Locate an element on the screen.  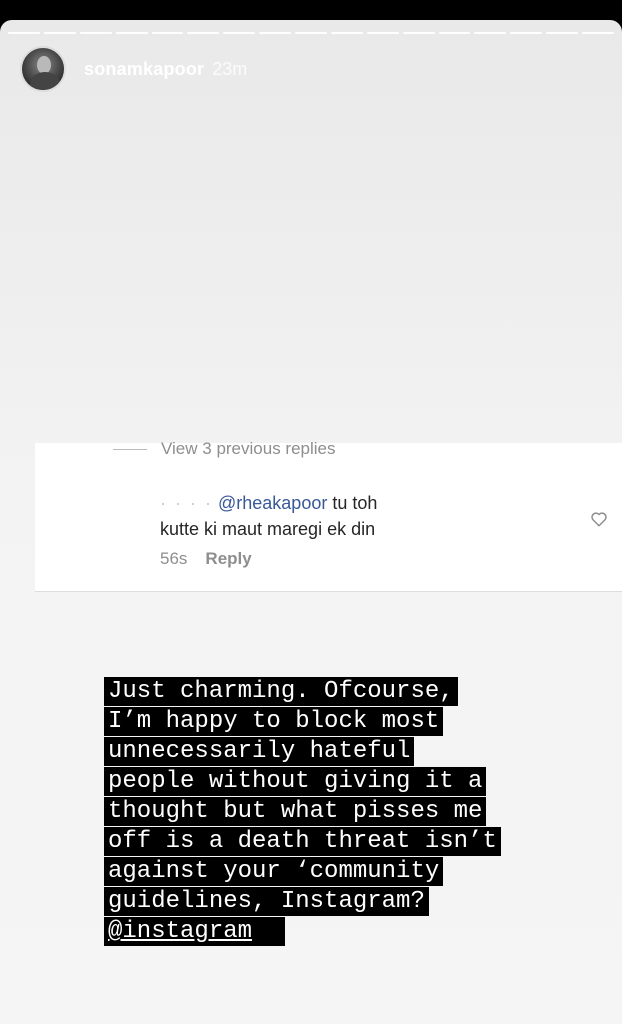
view-previous-replies: View 3 previous replies is located at coordinates (224, 449).